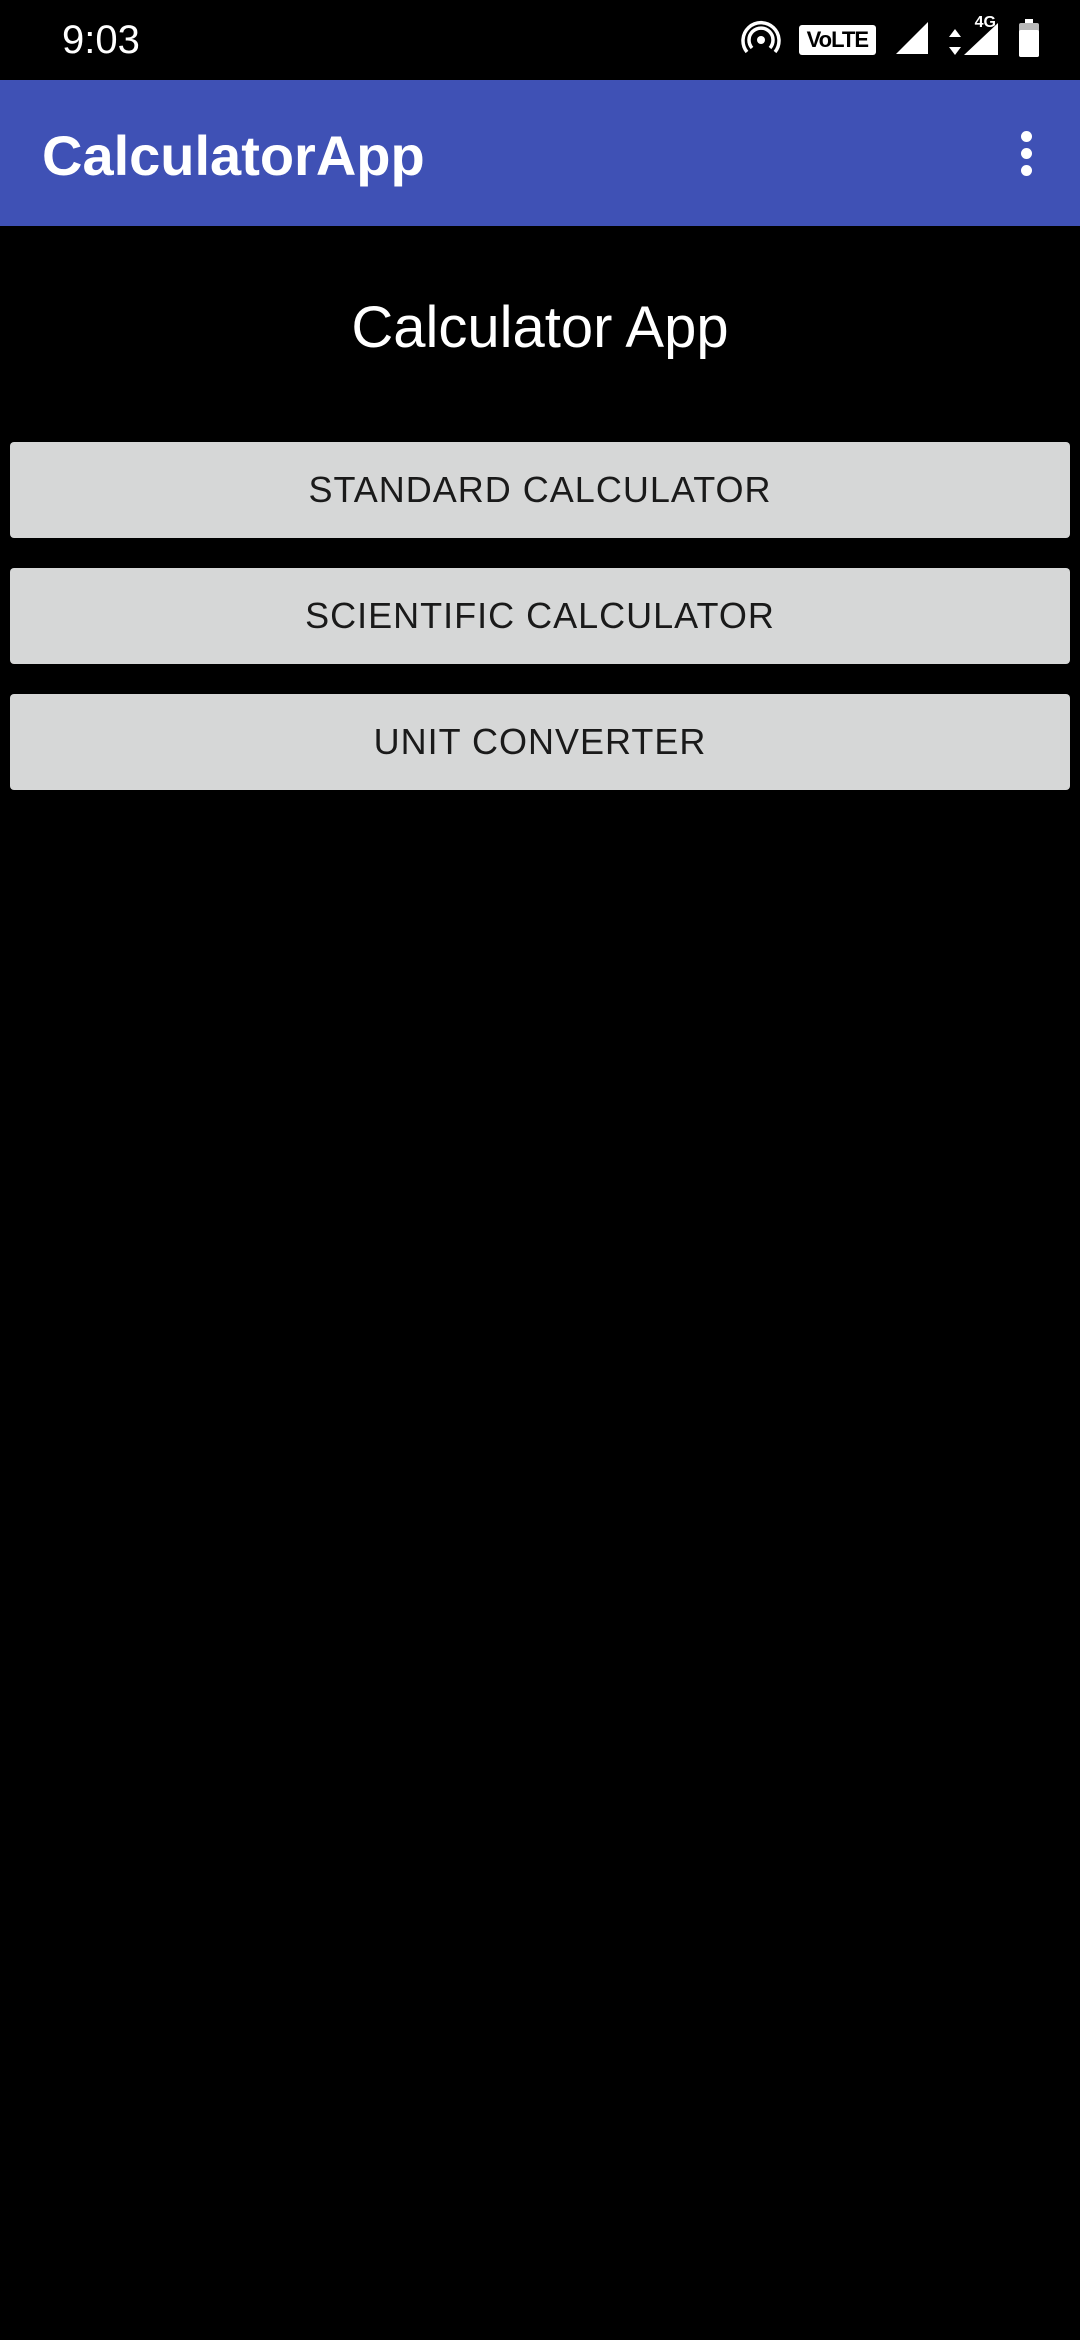  What do you see at coordinates (540, 742) in the screenshot?
I see `unit-converter-button: UNIT CONVERTER` at bounding box center [540, 742].